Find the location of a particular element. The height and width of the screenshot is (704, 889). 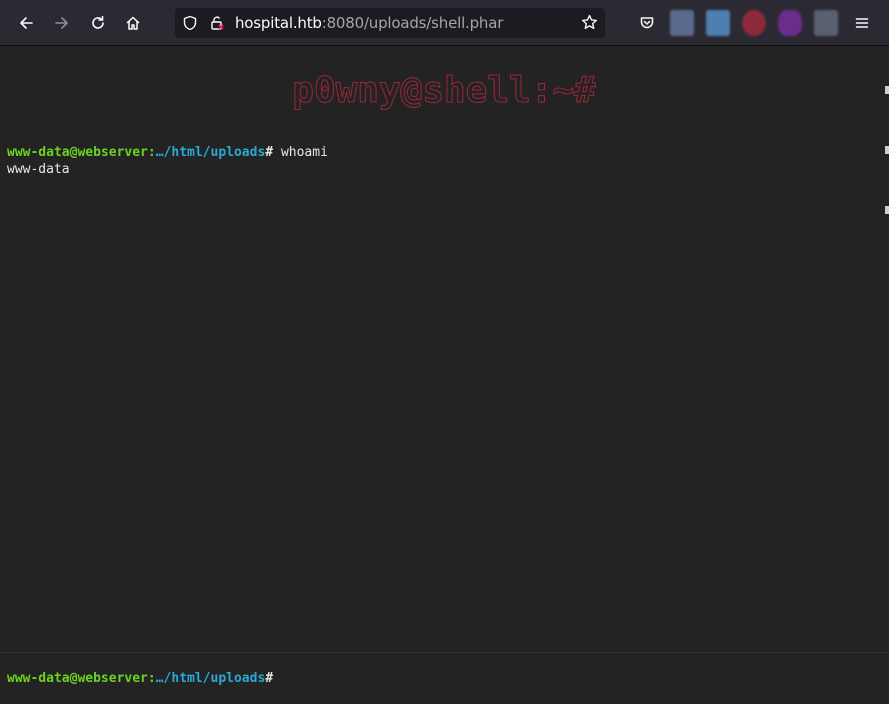

arrow-right-icon is located at coordinates (61, 23).